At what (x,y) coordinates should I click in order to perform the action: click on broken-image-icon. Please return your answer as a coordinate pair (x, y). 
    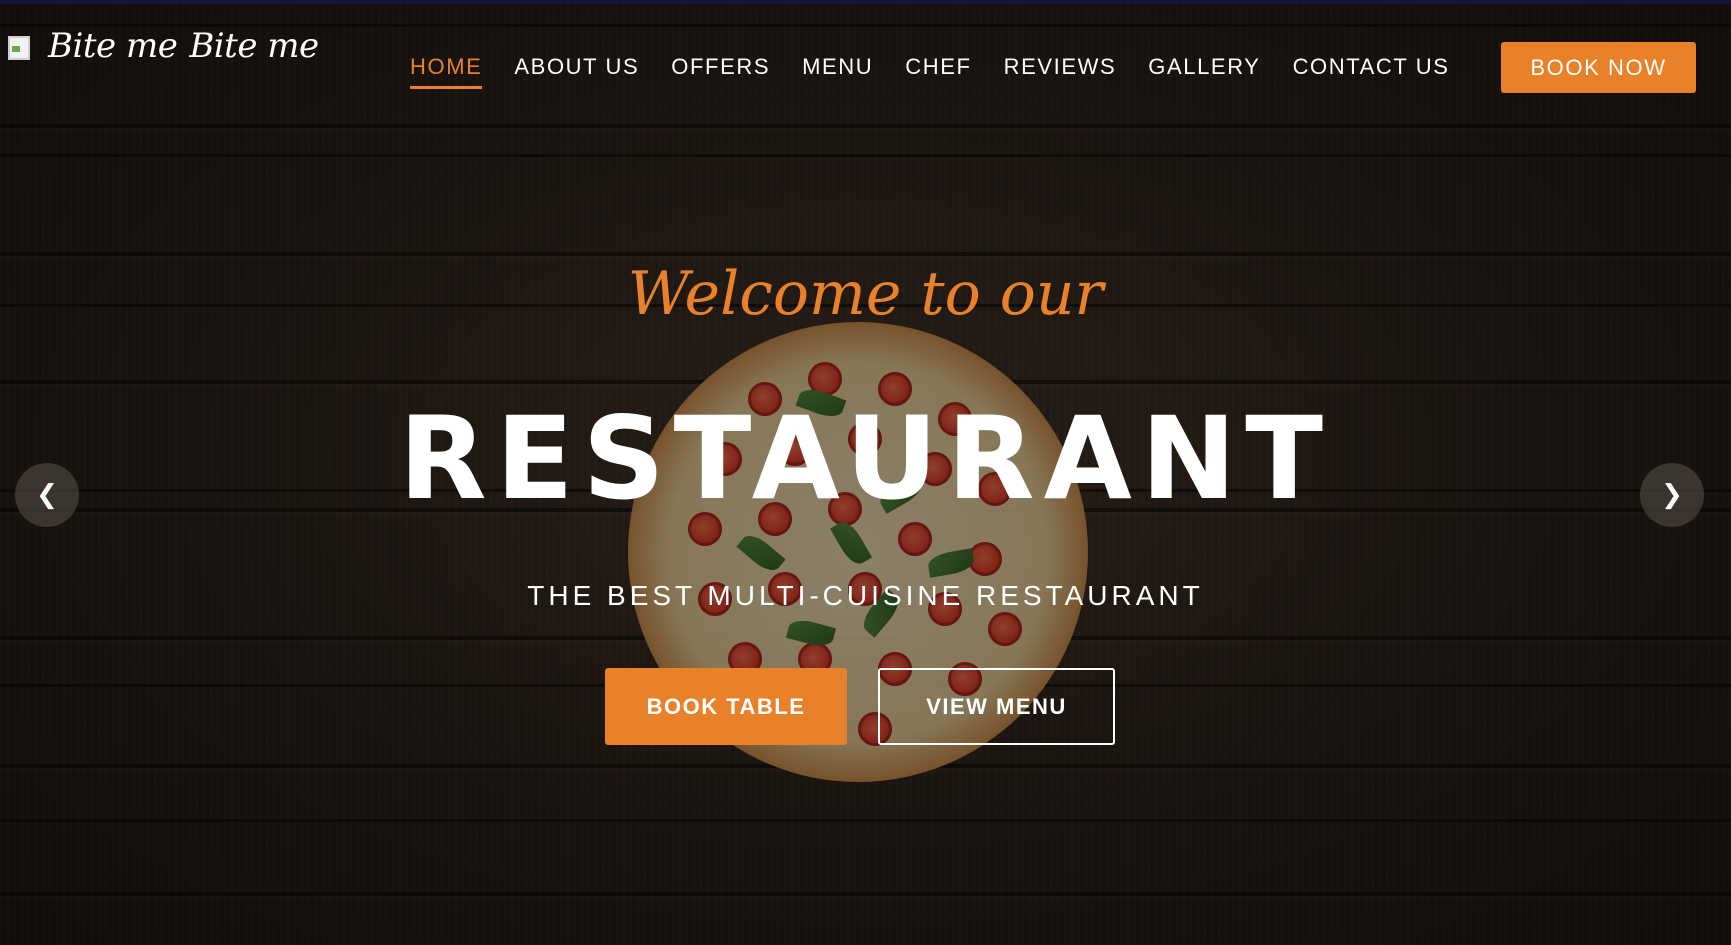
    Looking at the image, I should click on (20, 47).